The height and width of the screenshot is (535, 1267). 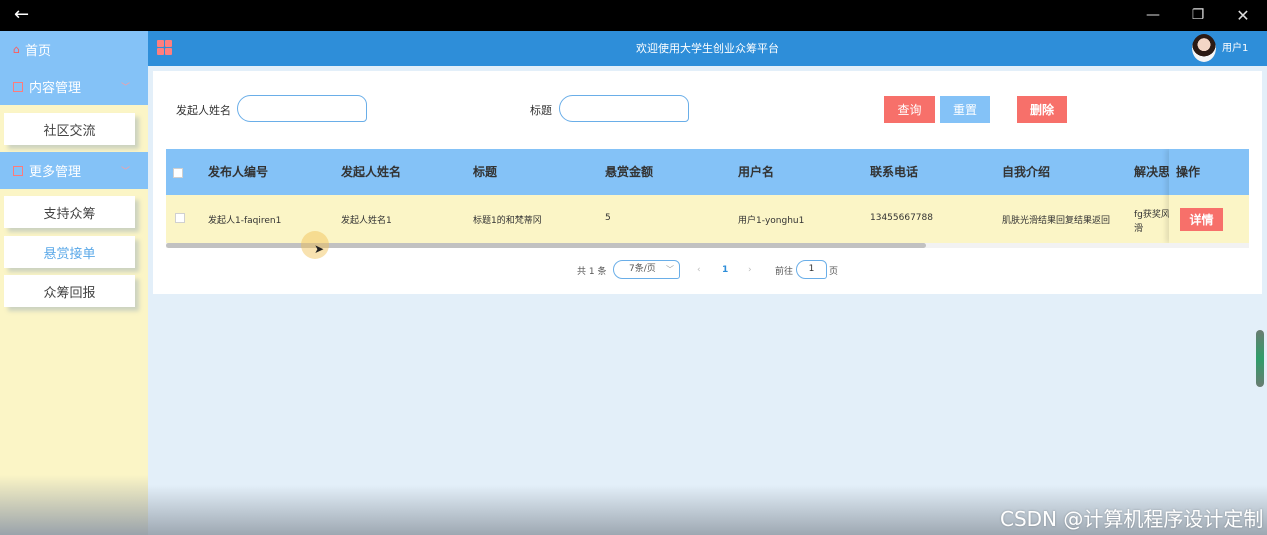 I want to click on page-size-value: 7条/页, so click(x=642, y=269).